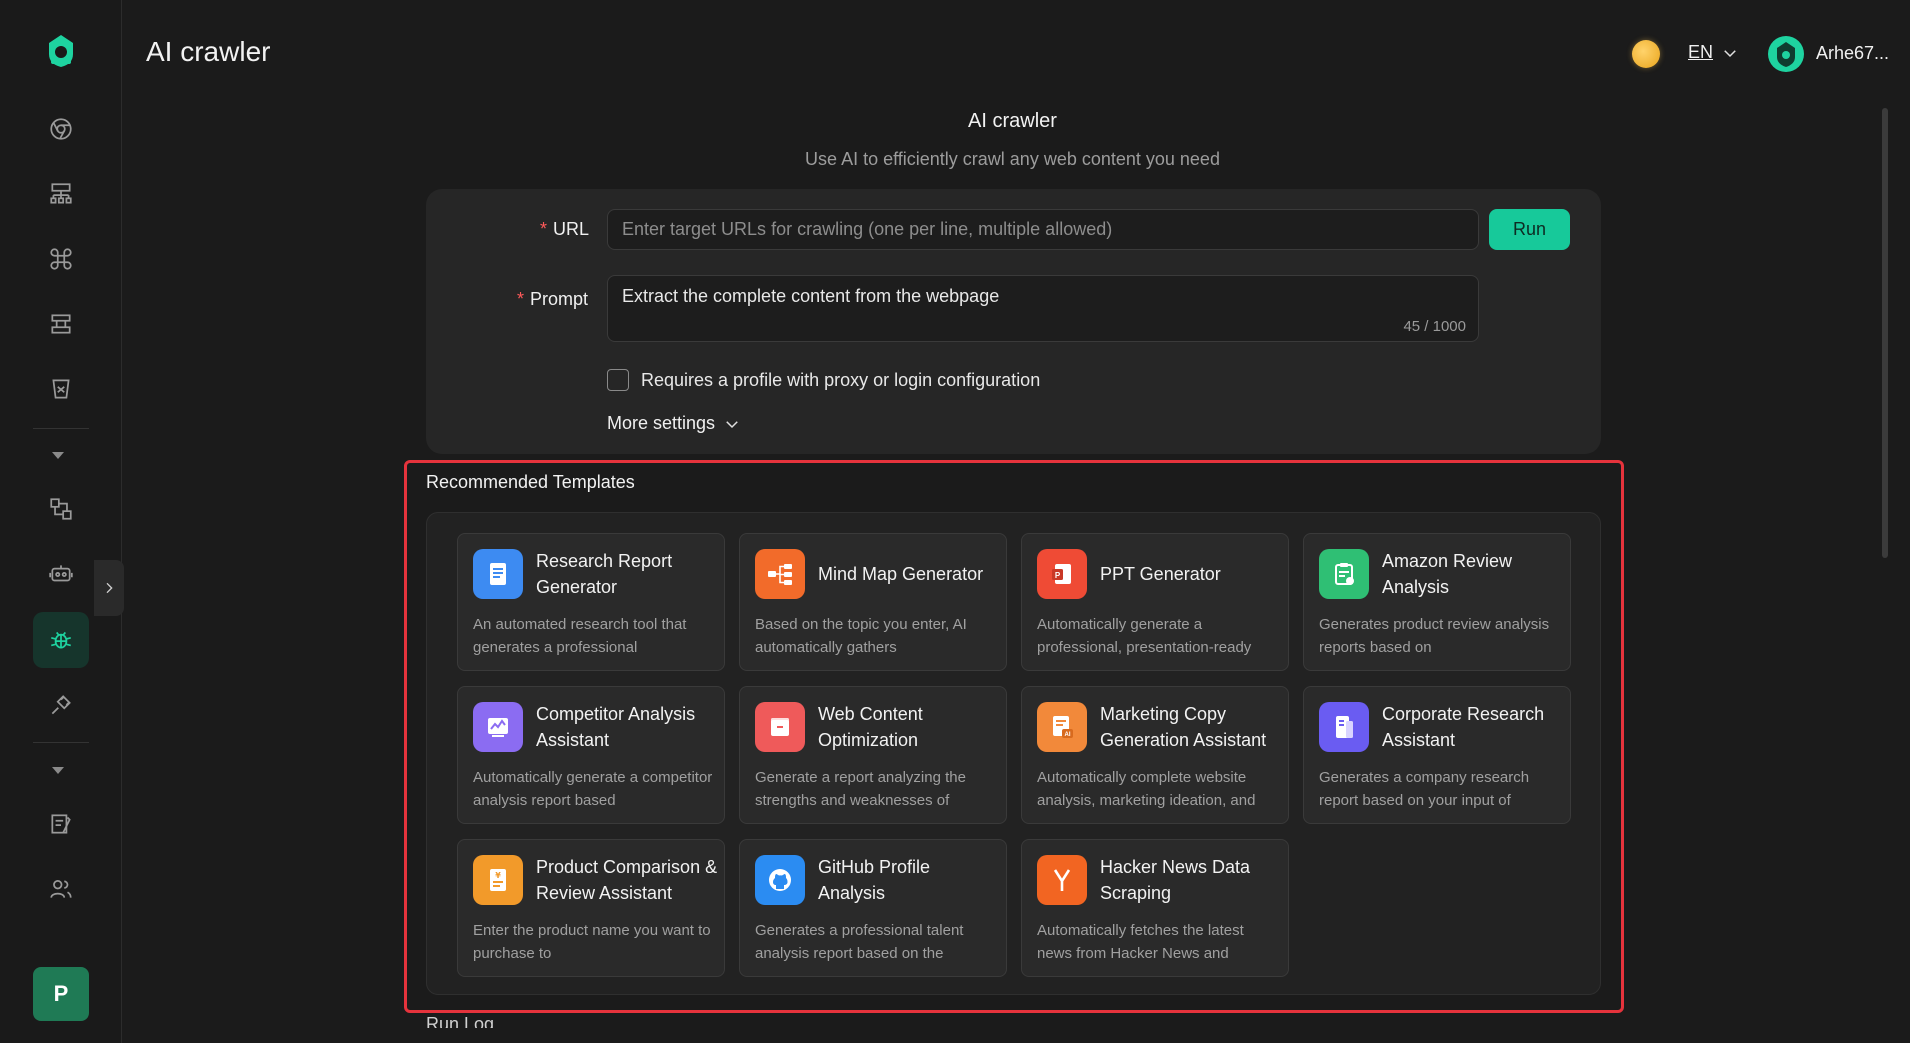 This screenshot has height=1043, width=1910. Describe the element at coordinates (565, 229) in the screenshot. I see `url-label: * URL` at that location.